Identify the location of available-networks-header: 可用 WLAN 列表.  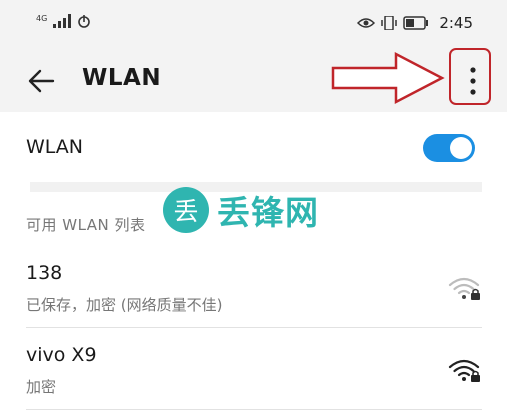
(86, 225).